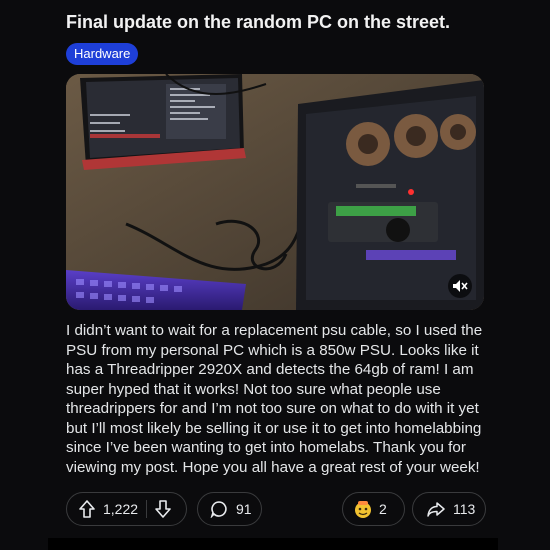  What do you see at coordinates (383, 509) in the screenshot?
I see `award-count: 2` at bounding box center [383, 509].